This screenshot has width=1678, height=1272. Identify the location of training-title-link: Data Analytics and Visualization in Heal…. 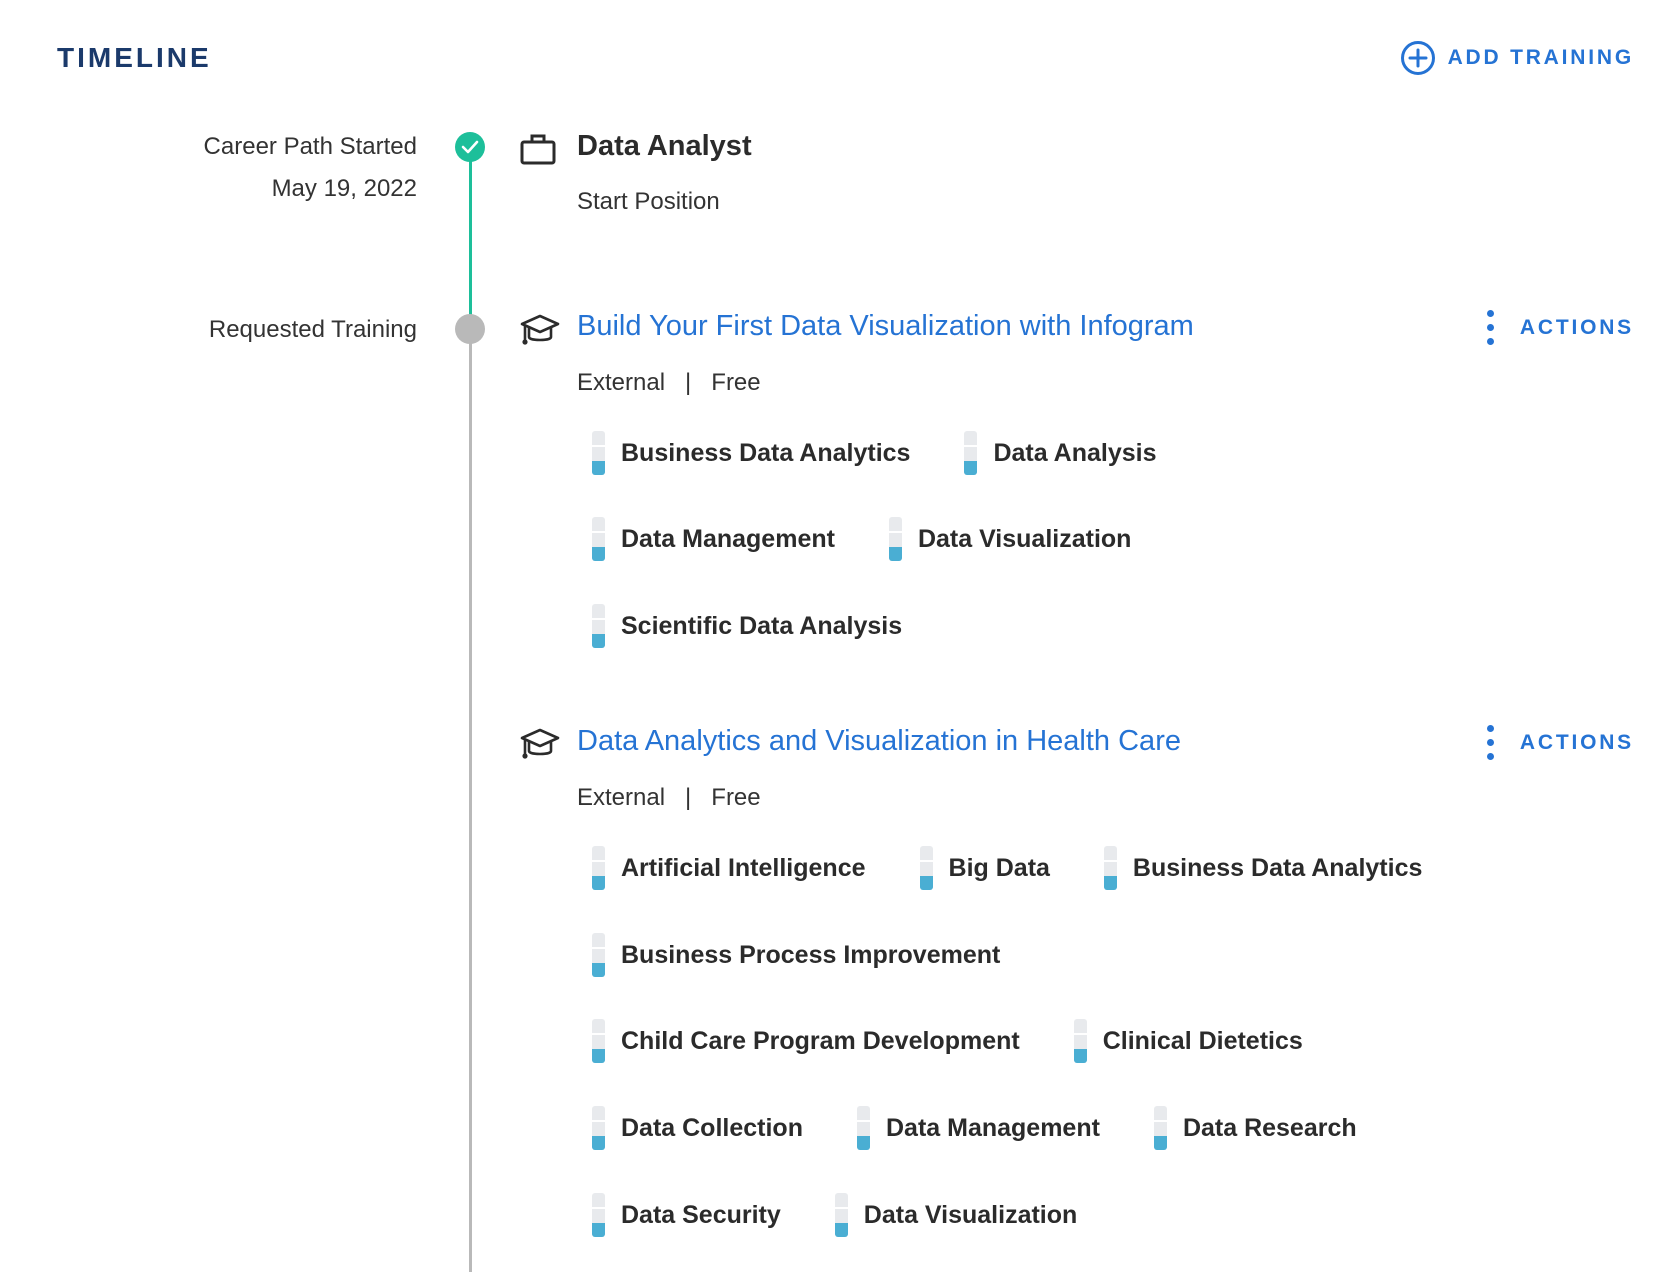
(879, 741).